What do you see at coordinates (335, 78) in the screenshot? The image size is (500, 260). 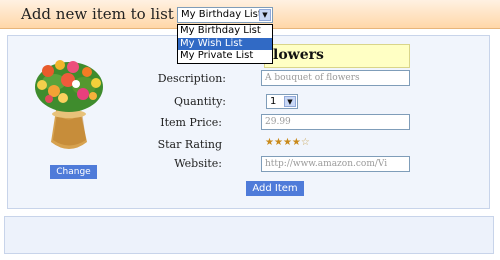 I see `description-input: A bouquet of flowers` at bounding box center [335, 78].